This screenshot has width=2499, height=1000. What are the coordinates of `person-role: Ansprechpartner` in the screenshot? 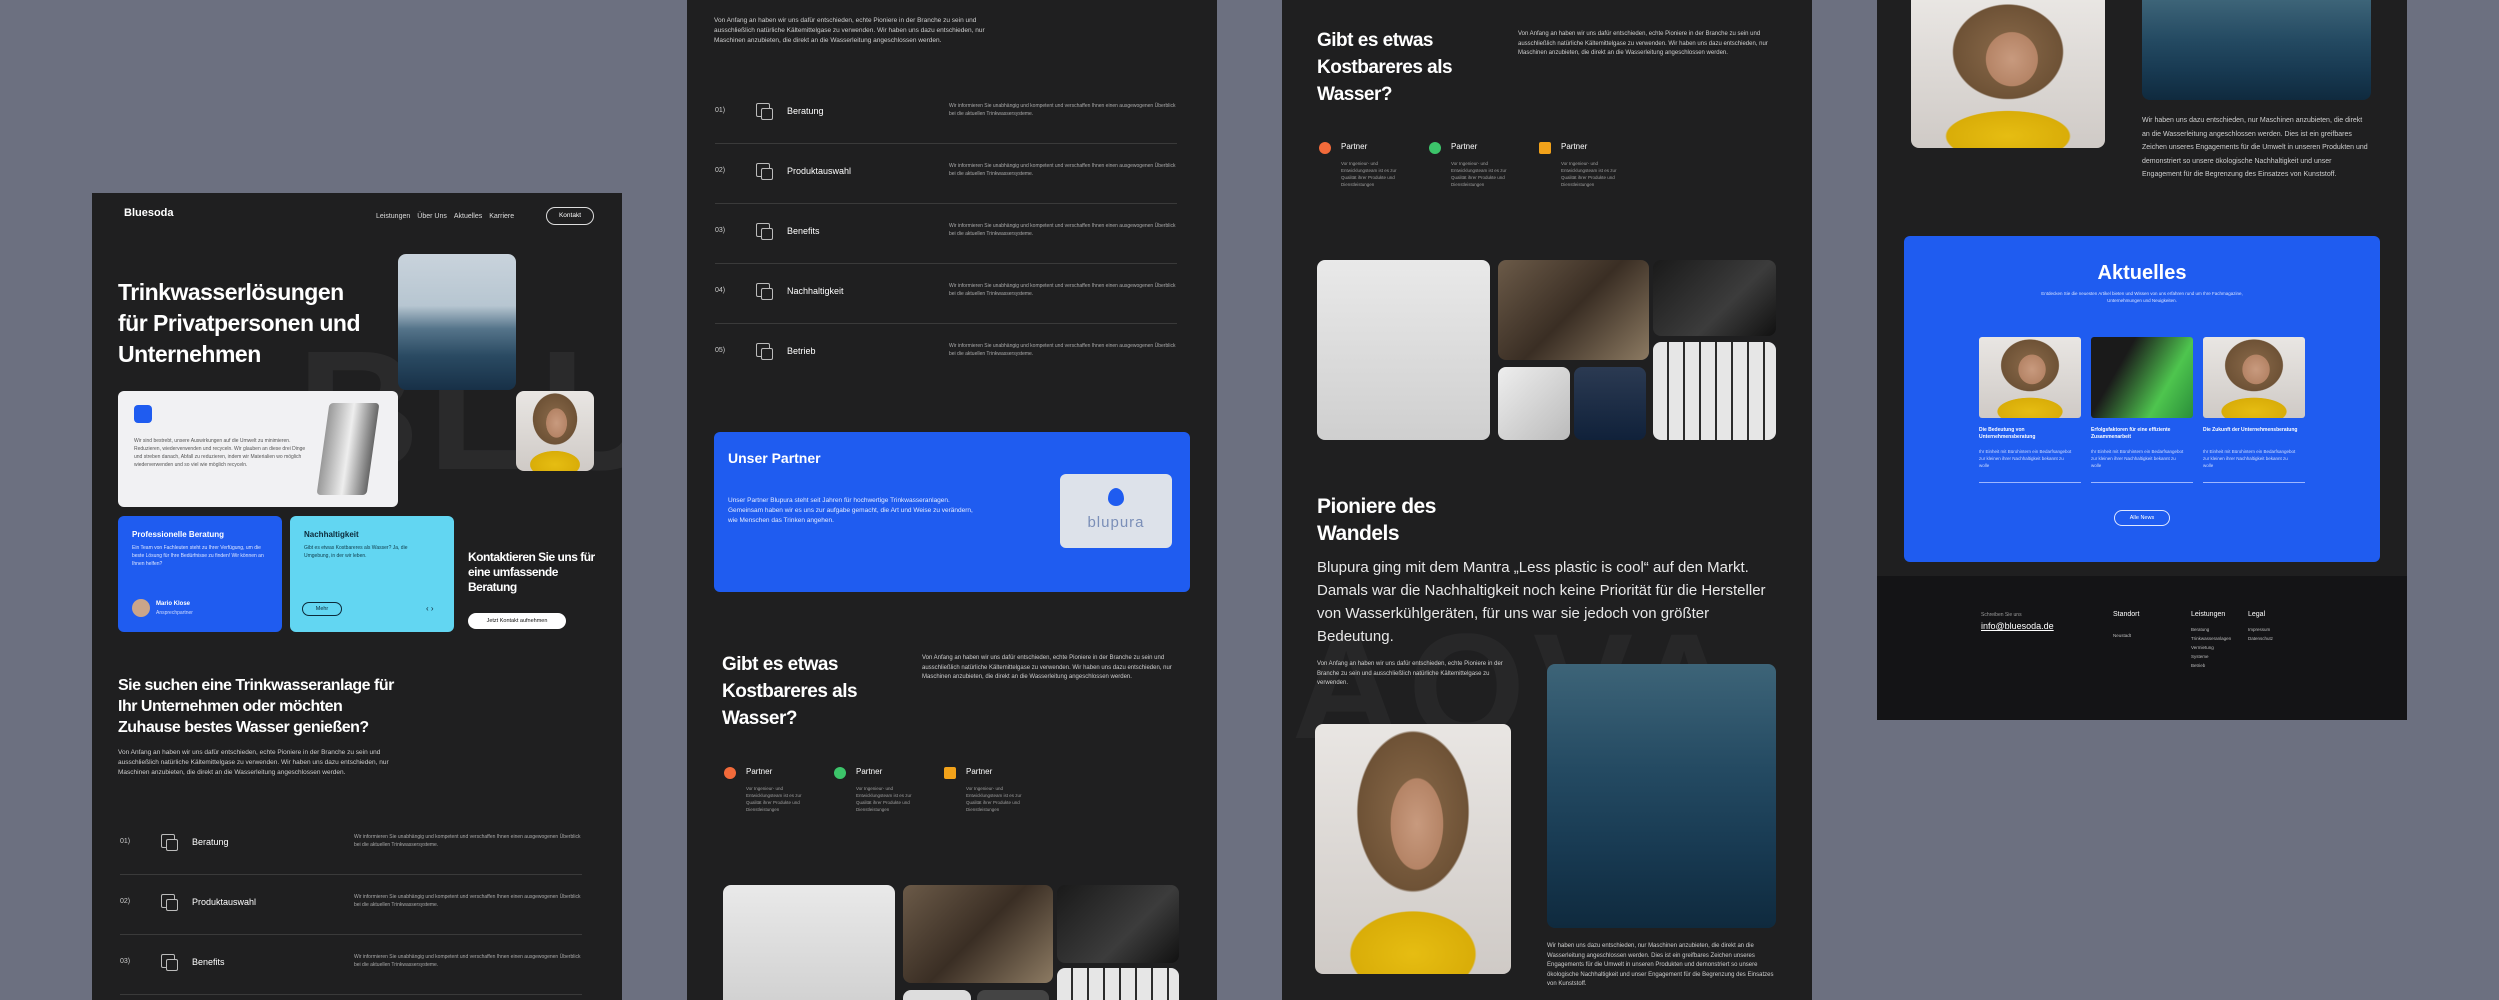 It's located at (174, 613).